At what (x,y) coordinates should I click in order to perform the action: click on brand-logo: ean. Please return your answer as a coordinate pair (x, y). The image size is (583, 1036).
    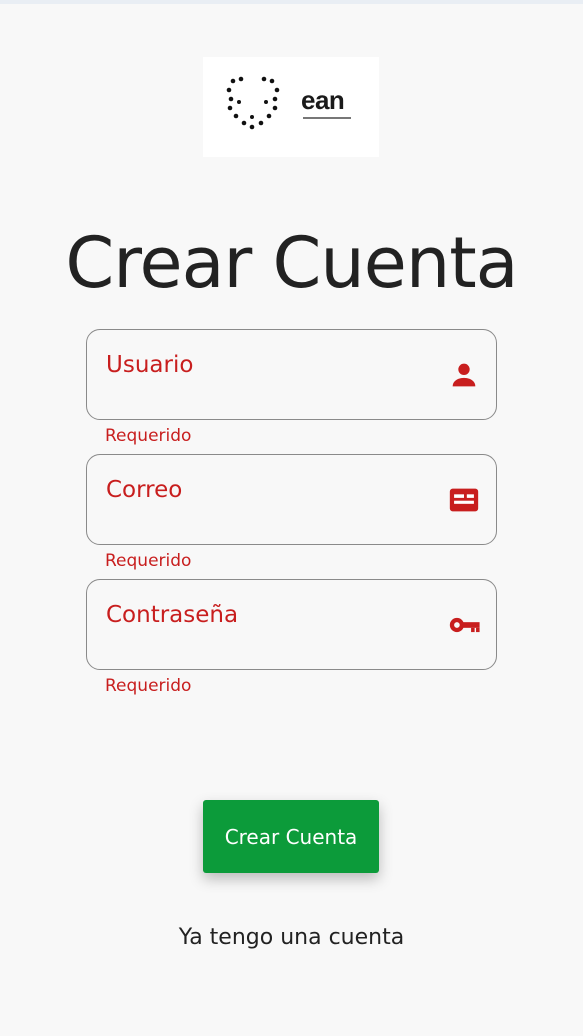
    Looking at the image, I should click on (291, 107).